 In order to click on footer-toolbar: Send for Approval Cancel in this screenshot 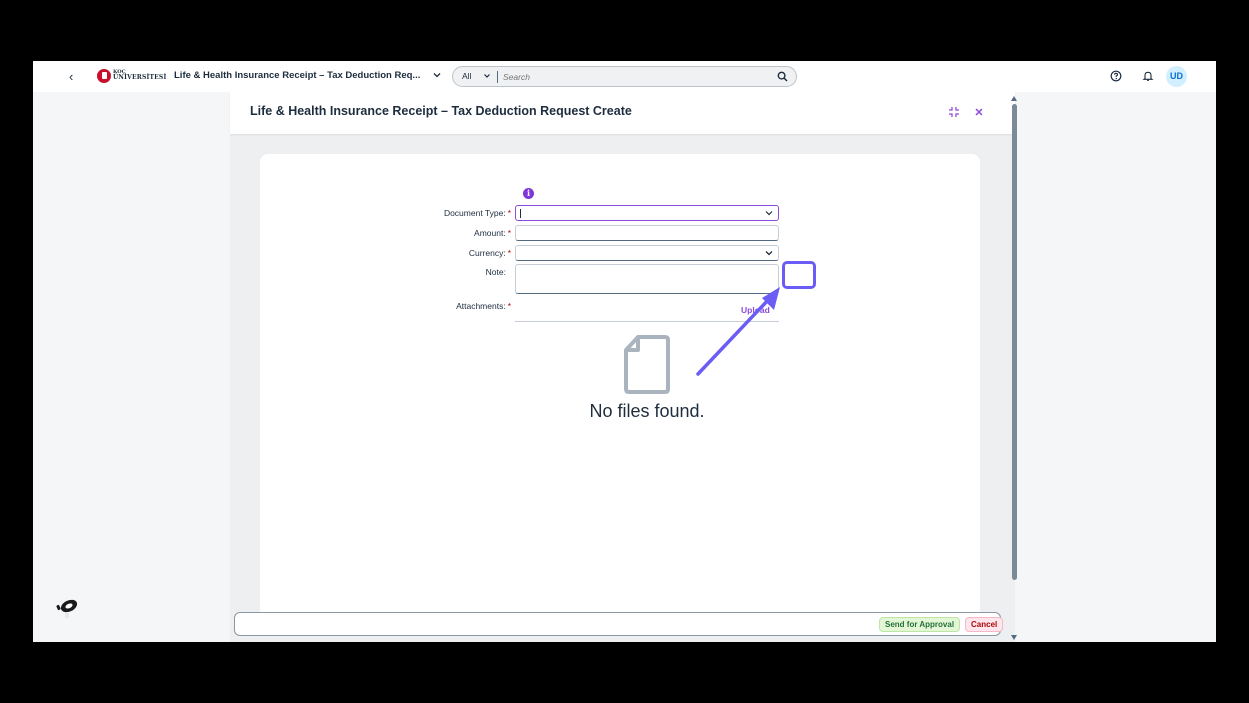, I will do `click(619, 624)`.